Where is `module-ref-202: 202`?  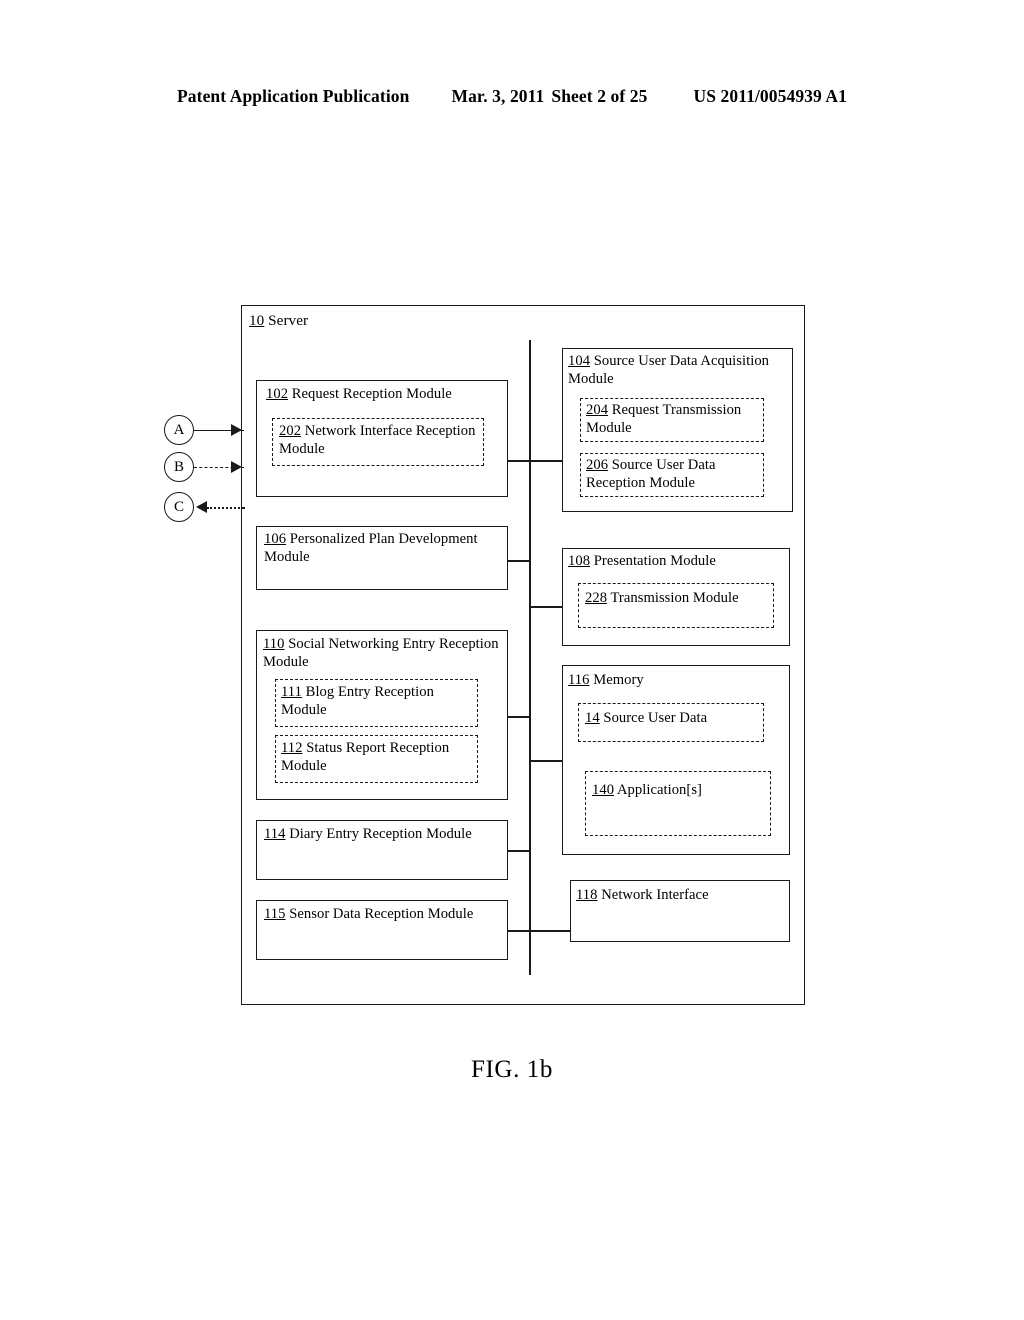
module-ref-202: 202 is located at coordinates (290, 431).